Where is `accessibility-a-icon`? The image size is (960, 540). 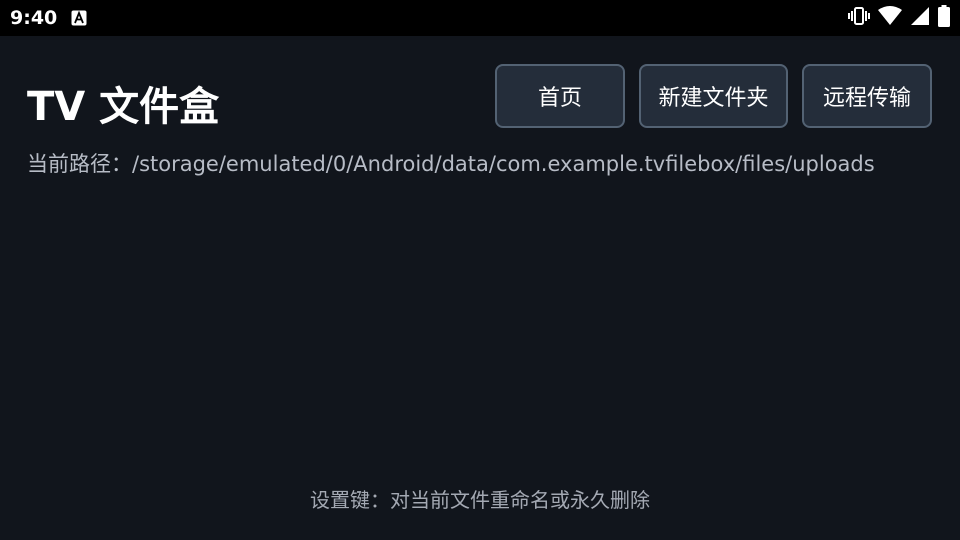 accessibility-a-icon is located at coordinates (79, 18).